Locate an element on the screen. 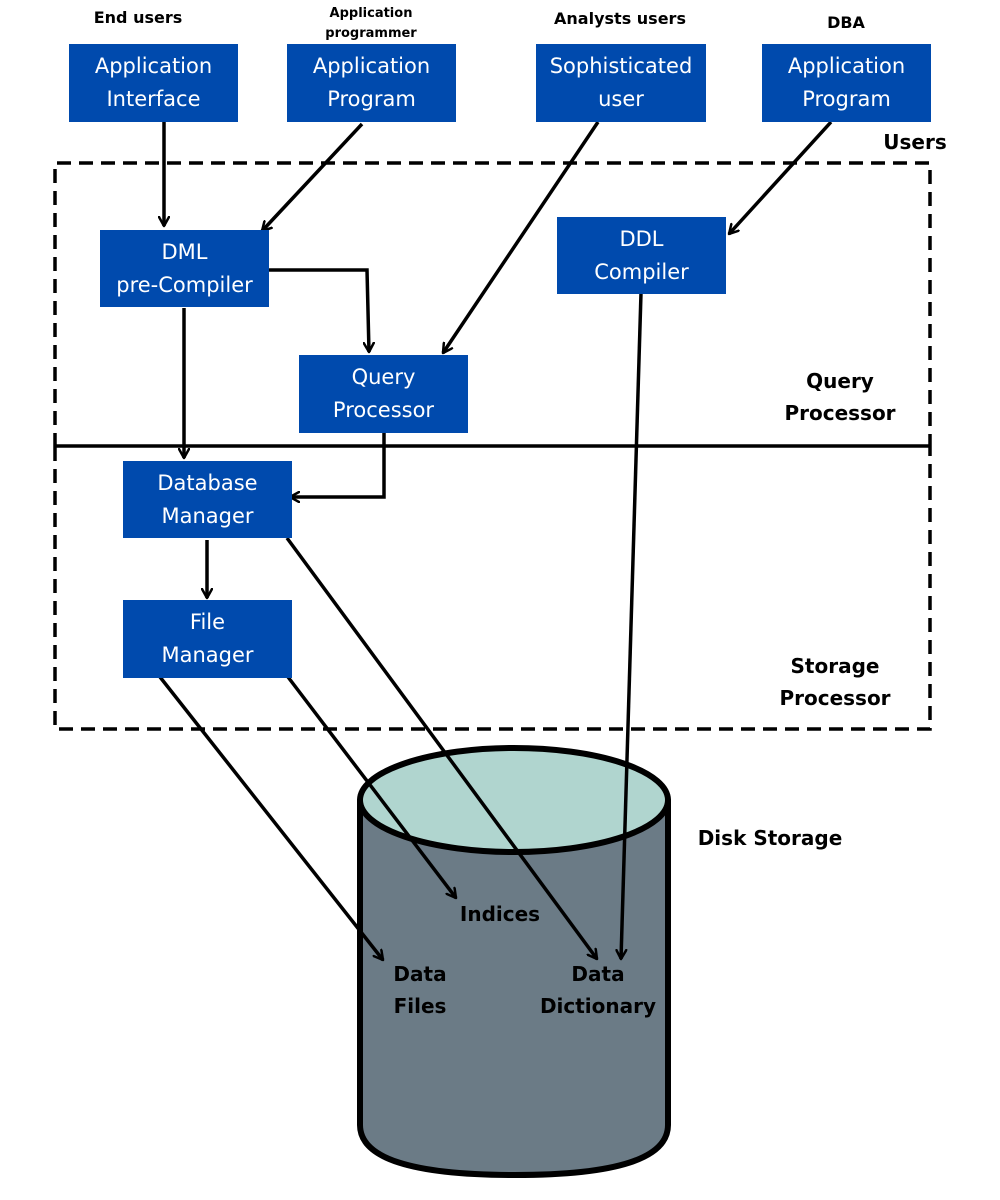  label-line: Storage is located at coordinates (835, 666).